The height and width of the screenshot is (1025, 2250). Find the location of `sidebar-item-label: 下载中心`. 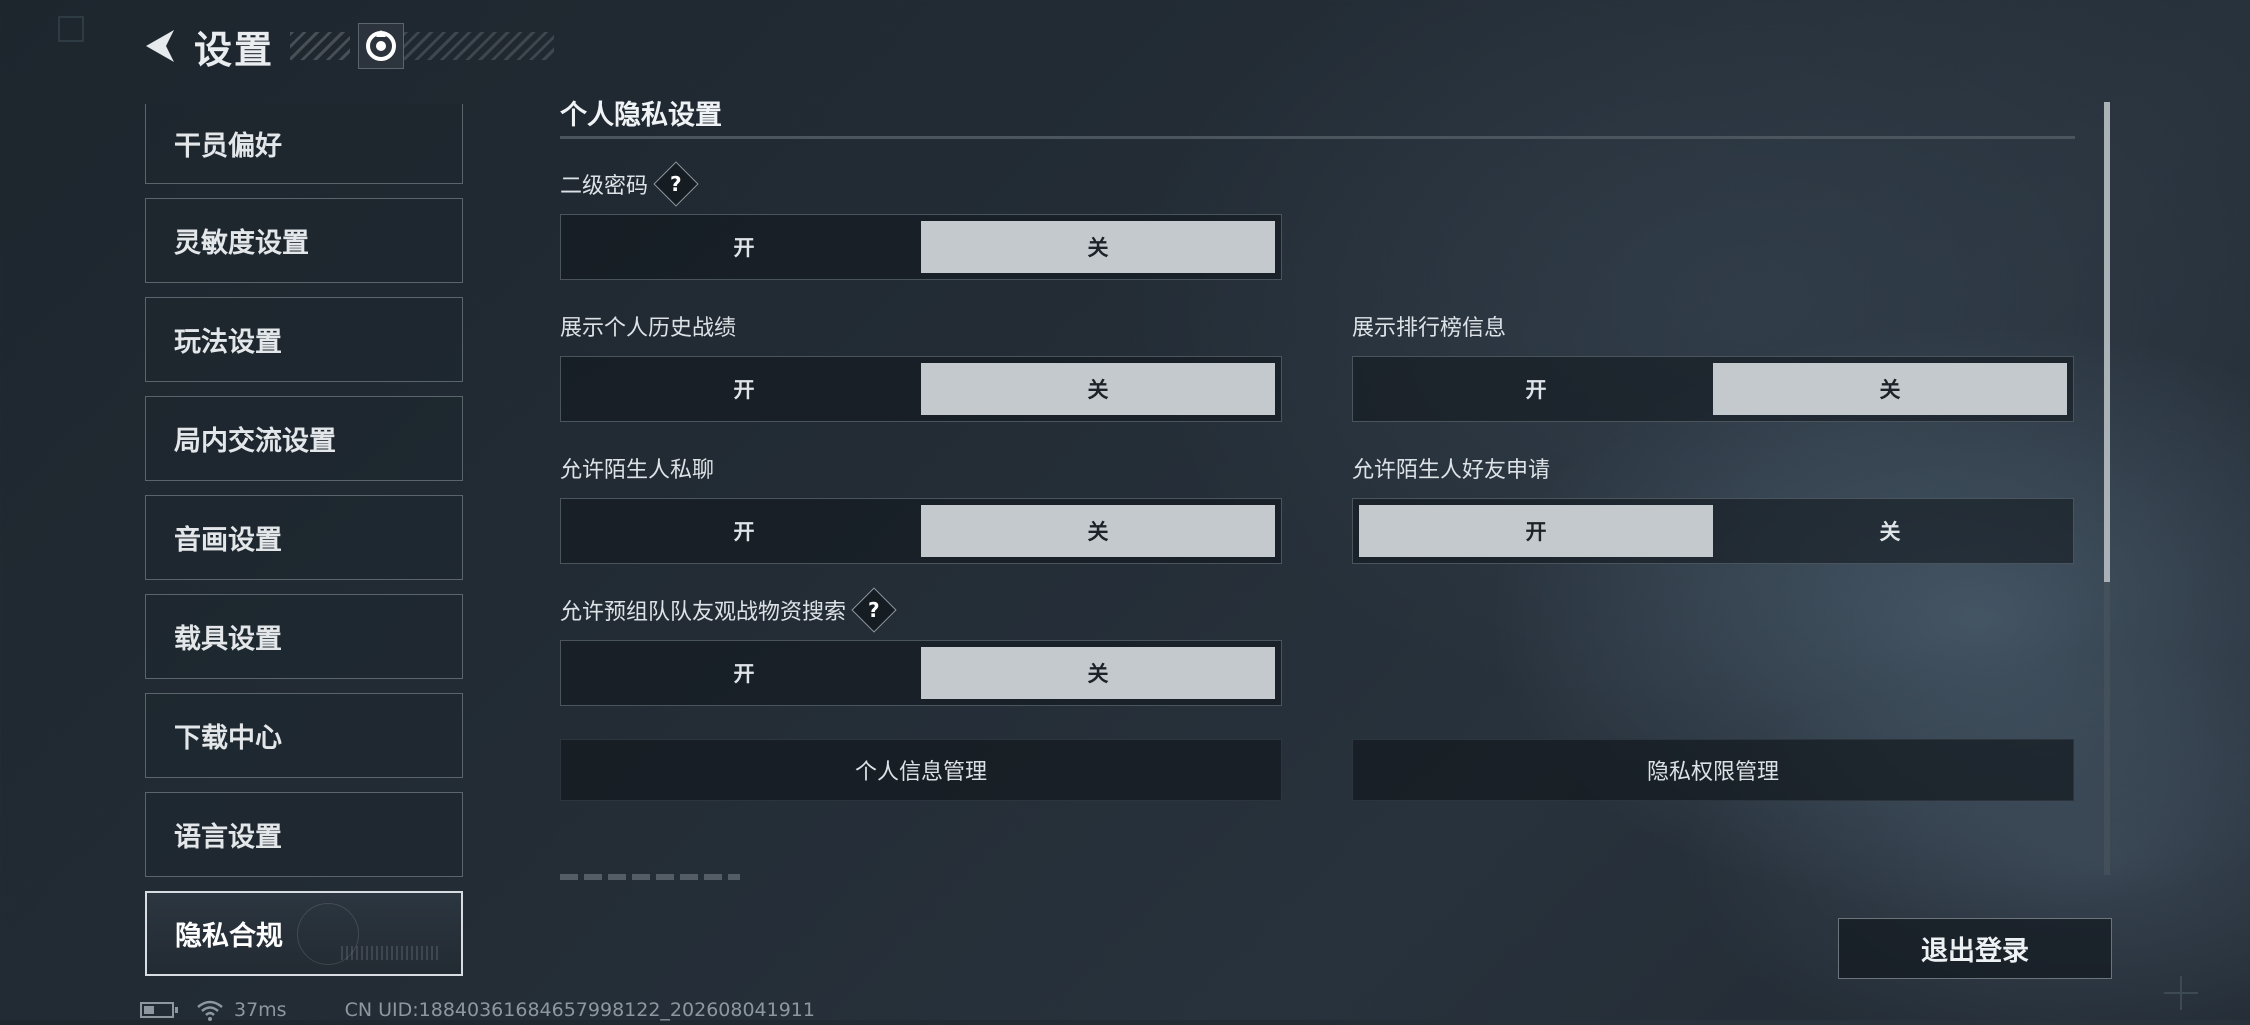

sidebar-item-label: 下载中心 is located at coordinates (228, 738).